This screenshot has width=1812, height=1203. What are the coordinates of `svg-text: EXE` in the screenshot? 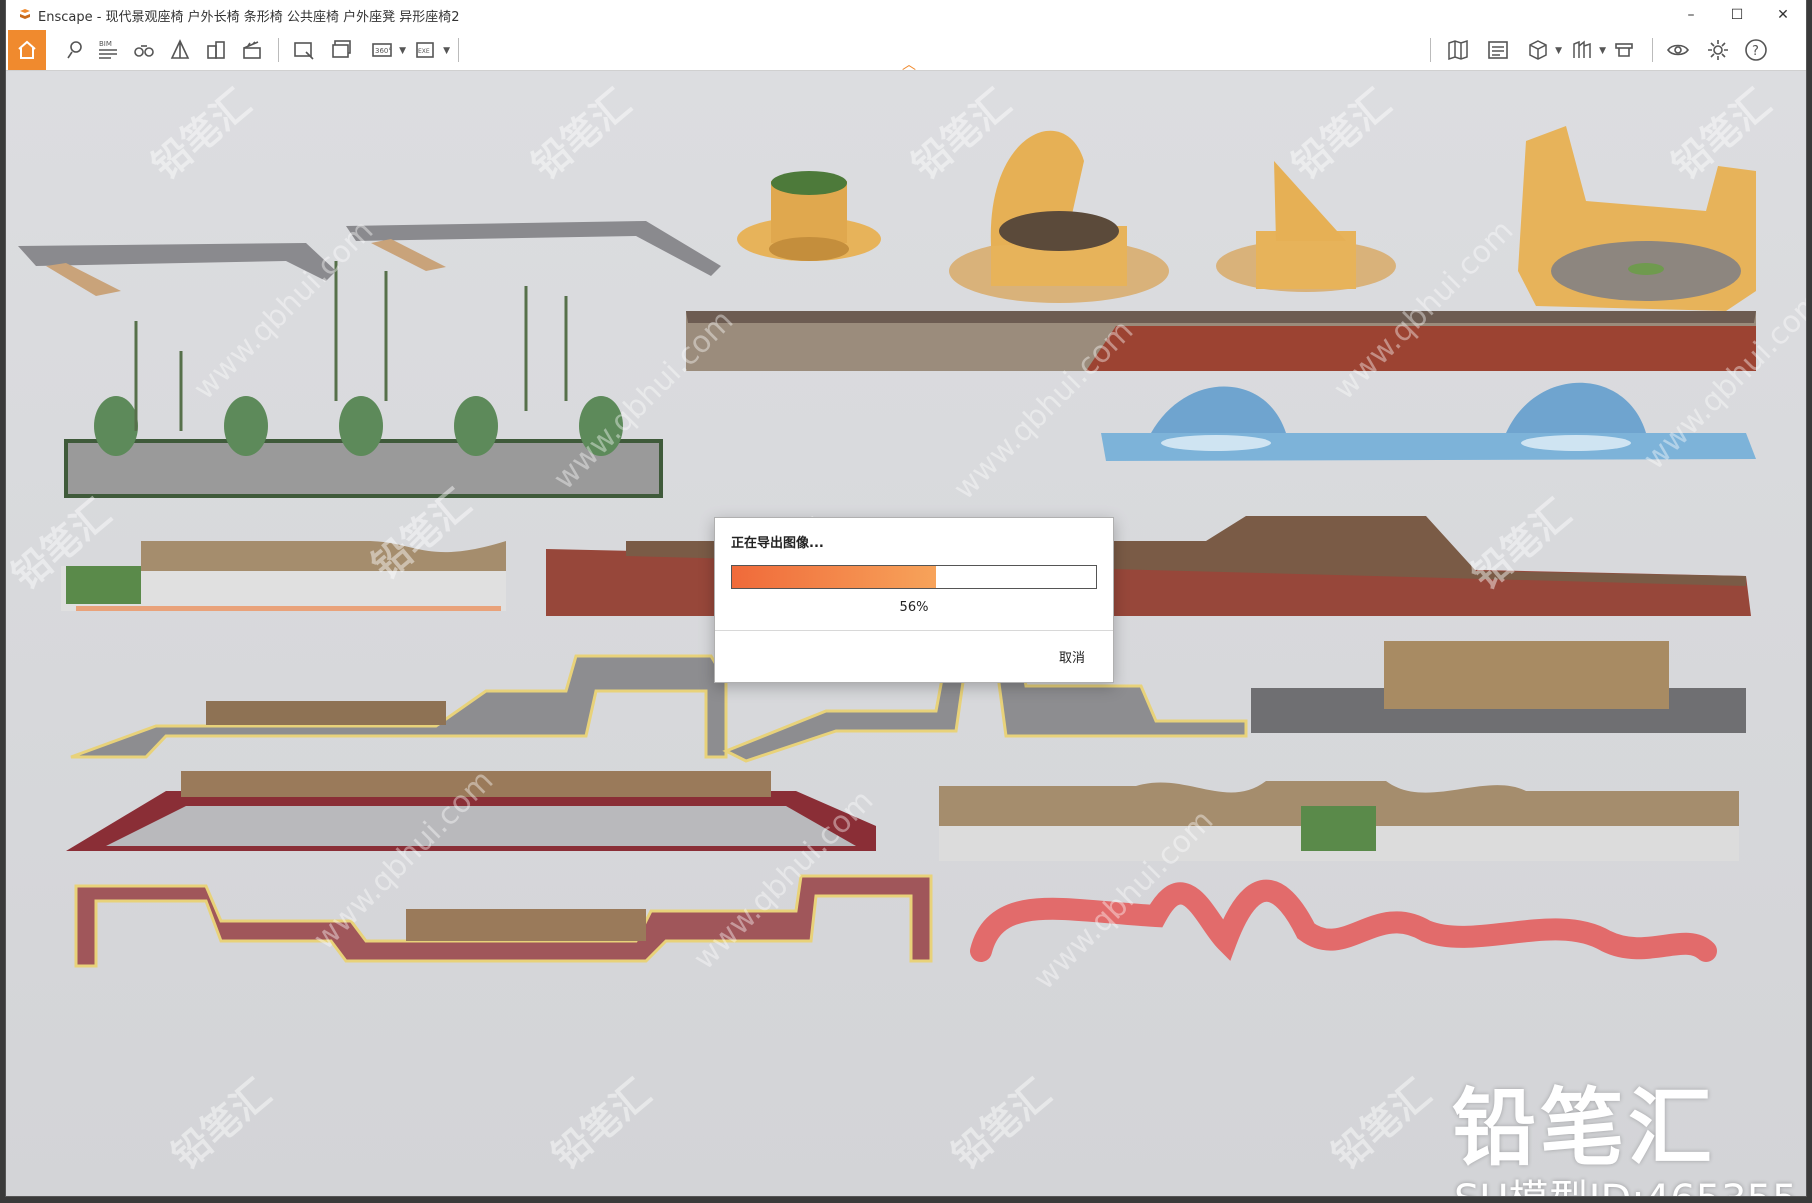 It's located at (424, 51).